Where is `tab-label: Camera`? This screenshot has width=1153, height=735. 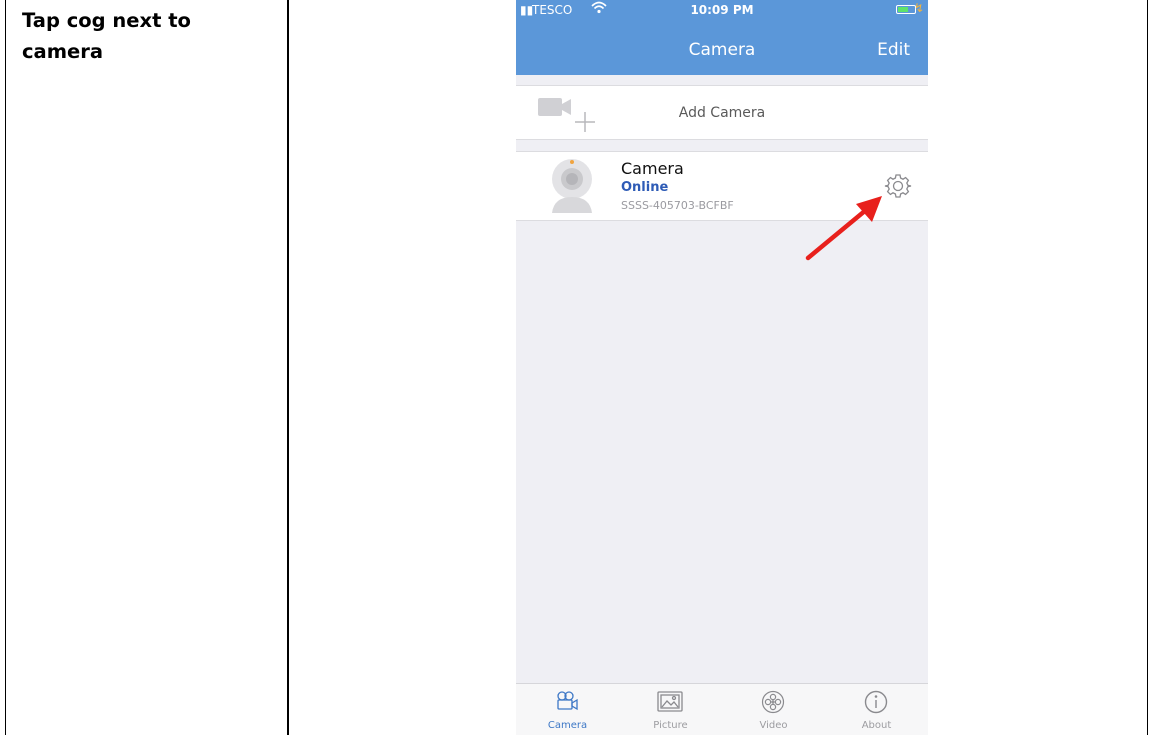
tab-label: Camera is located at coordinates (567, 725).